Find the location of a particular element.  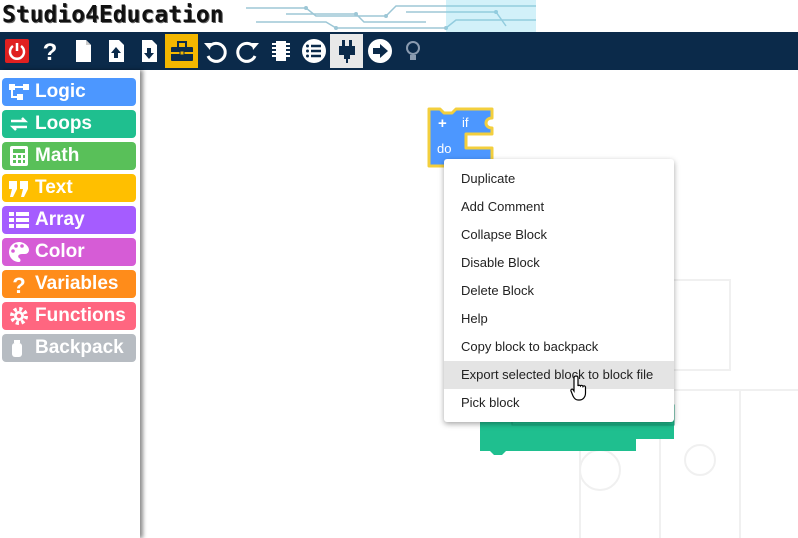

category-logic: Logic is located at coordinates (69, 92).